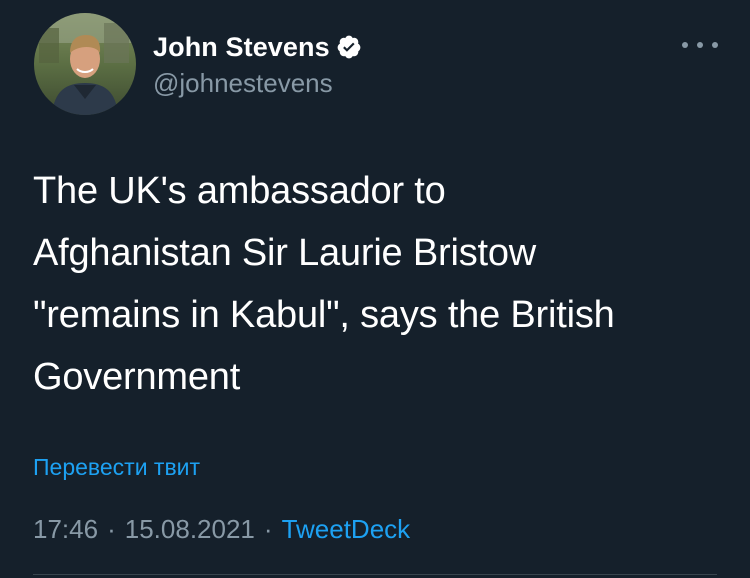 This screenshot has width=750, height=578. What do you see at coordinates (137, 377) in the screenshot?
I see `tweet-text-line: Government` at bounding box center [137, 377].